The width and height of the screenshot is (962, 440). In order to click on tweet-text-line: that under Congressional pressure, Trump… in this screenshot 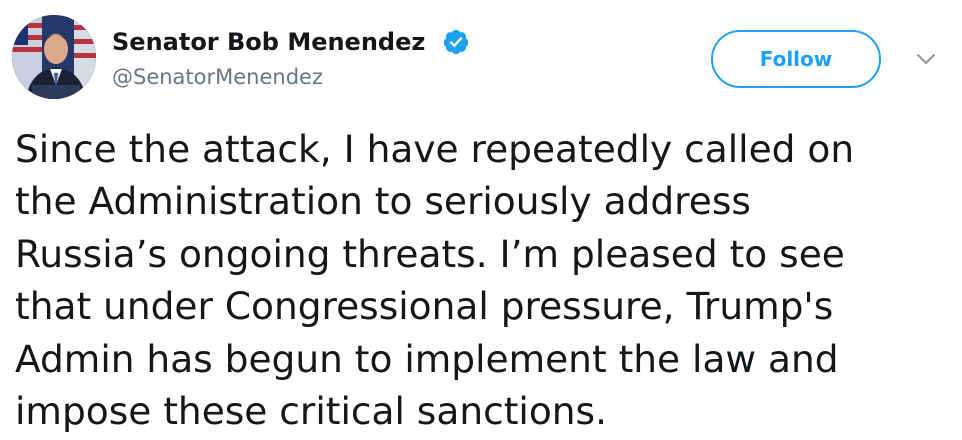, I will do `click(424, 306)`.